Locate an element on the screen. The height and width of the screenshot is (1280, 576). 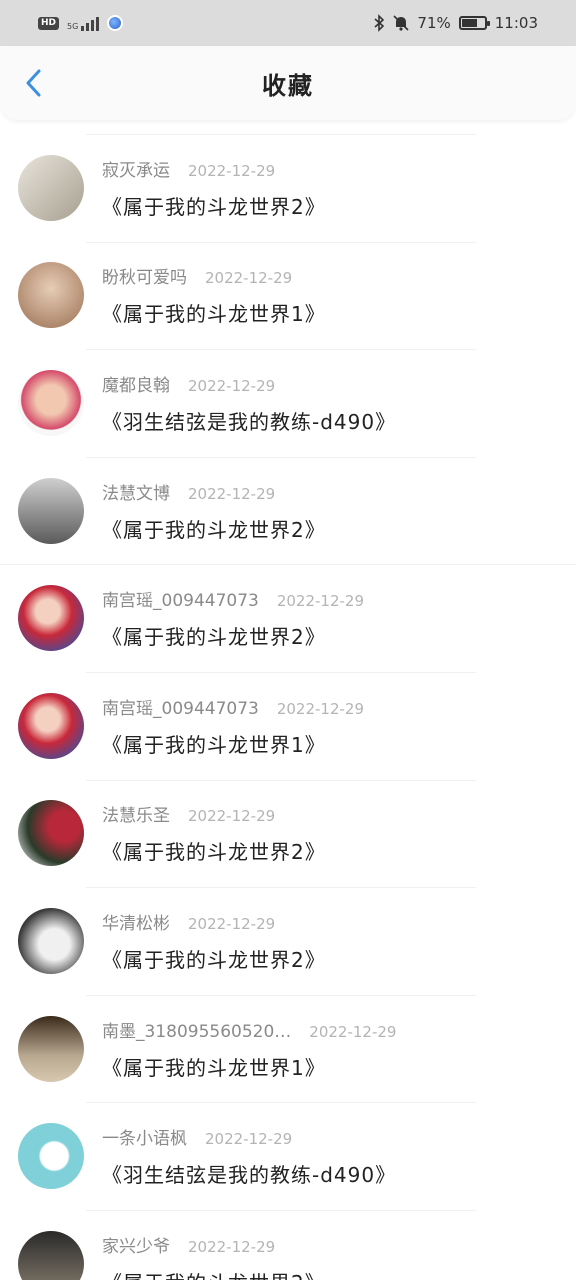
list-item: 华清松彬 2022-12-29 《属于我的斗龙世界2》 is located at coordinates (288, 941).